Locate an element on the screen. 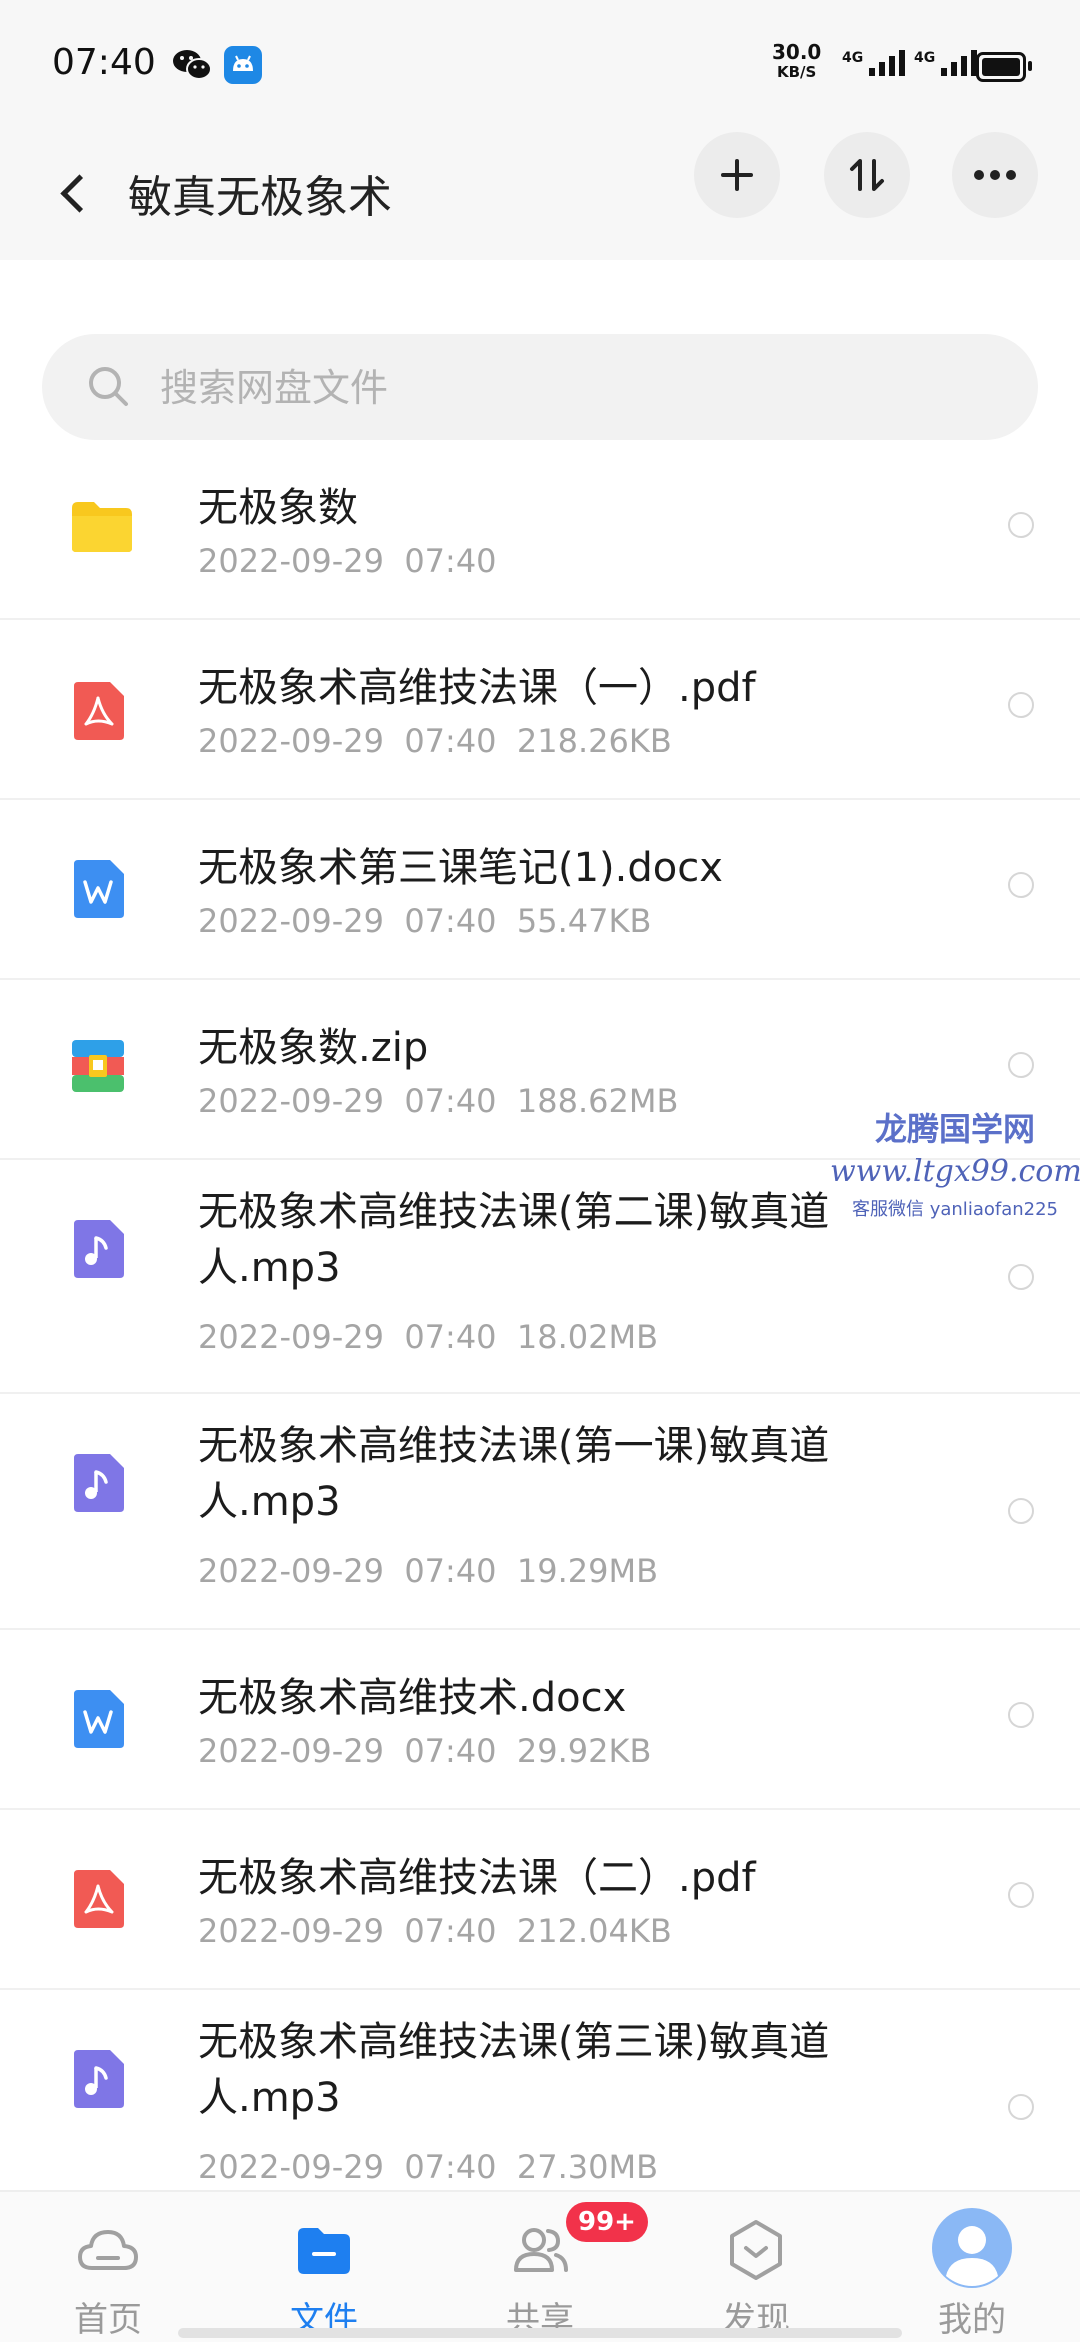  file-meta: 2022-09-29 07:40 27.30MB is located at coordinates (428, 2167).